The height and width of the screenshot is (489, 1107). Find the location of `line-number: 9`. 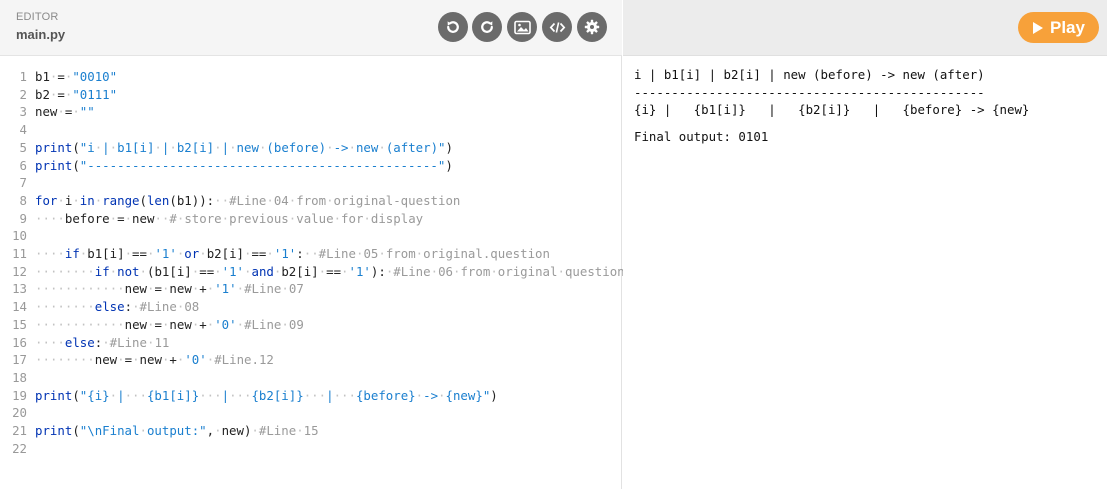

line-number: 9 is located at coordinates (23, 218).